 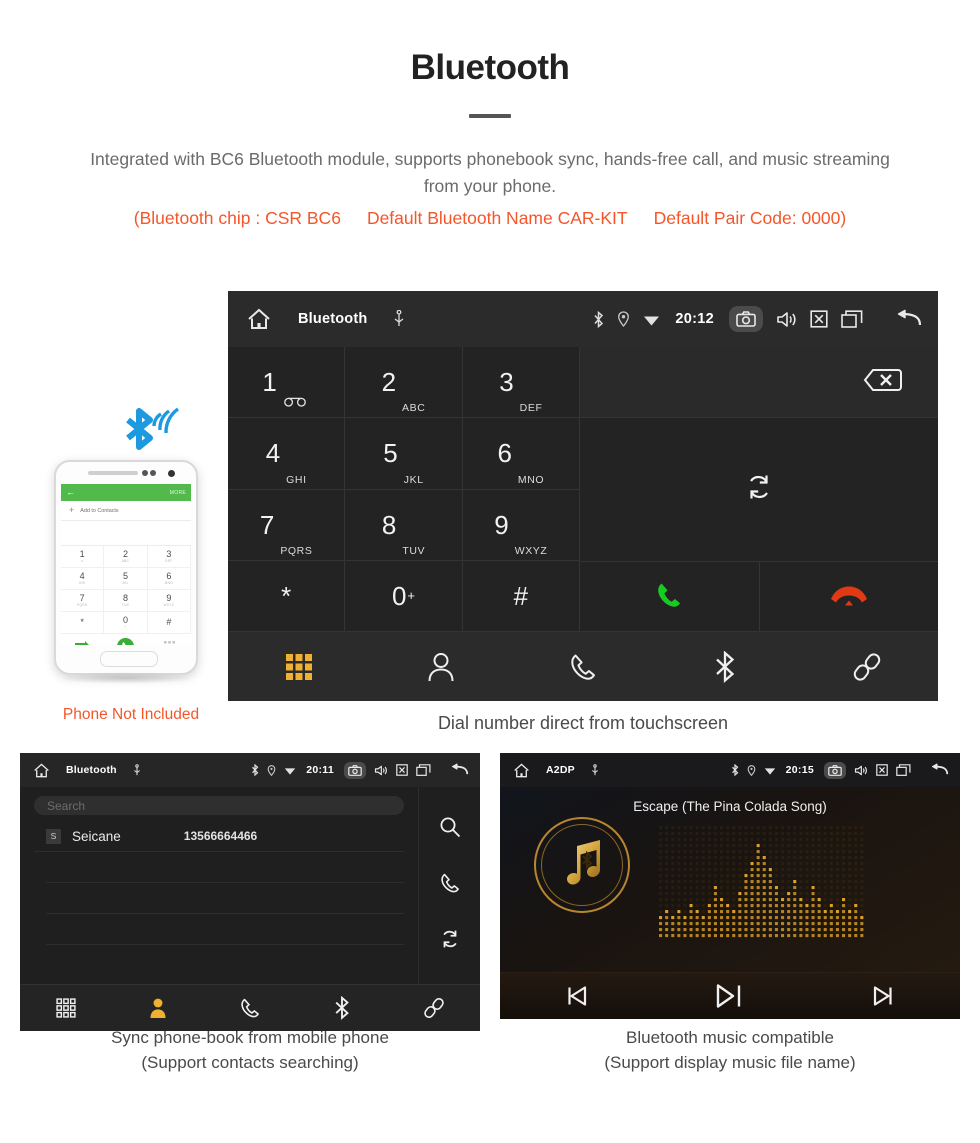 I want to click on search-icon, so click(x=450, y=829).